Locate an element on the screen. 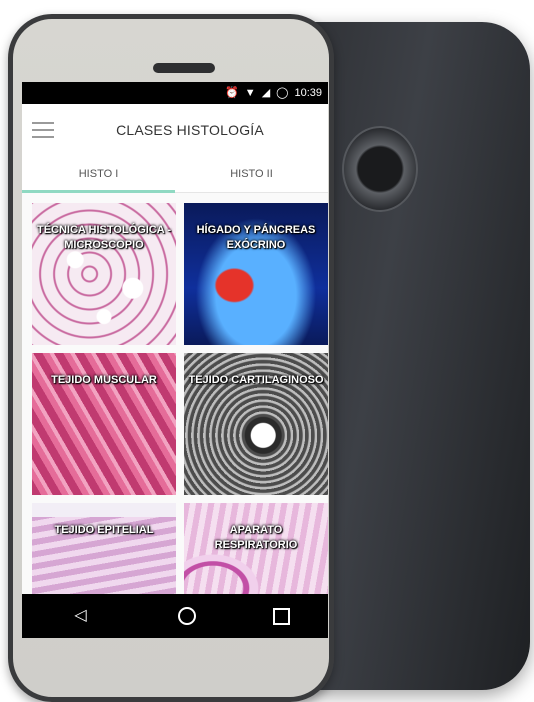 Image resolution: width=534 pixels, height=702 pixels. rear-camera-icon is located at coordinates (380, 169).